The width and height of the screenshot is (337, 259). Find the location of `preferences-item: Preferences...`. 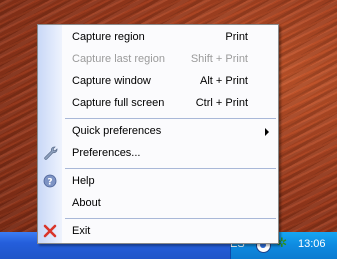

preferences-item: Preferences... is located at coordinates (158, 153).